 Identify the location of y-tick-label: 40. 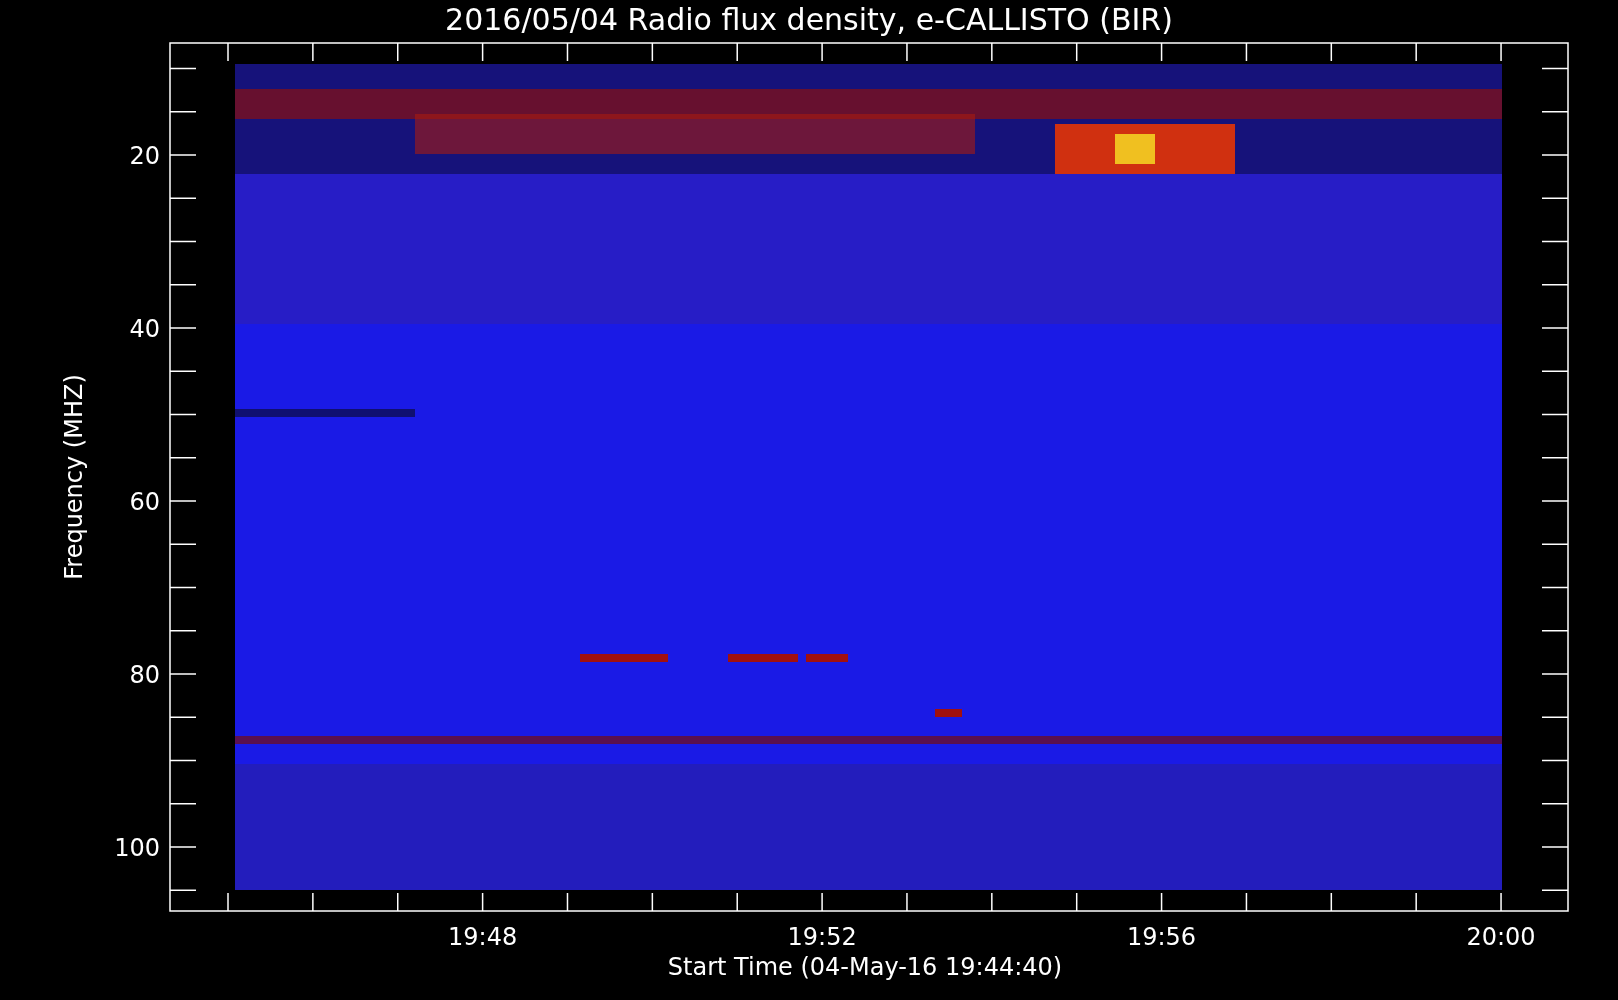
(144, 329).